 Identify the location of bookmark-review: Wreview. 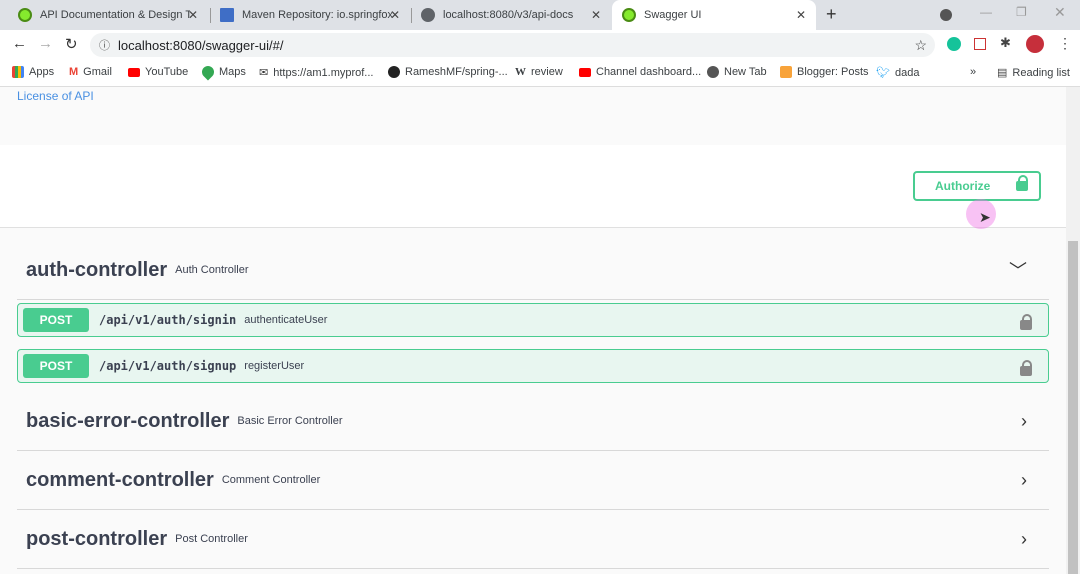
(539, 72).